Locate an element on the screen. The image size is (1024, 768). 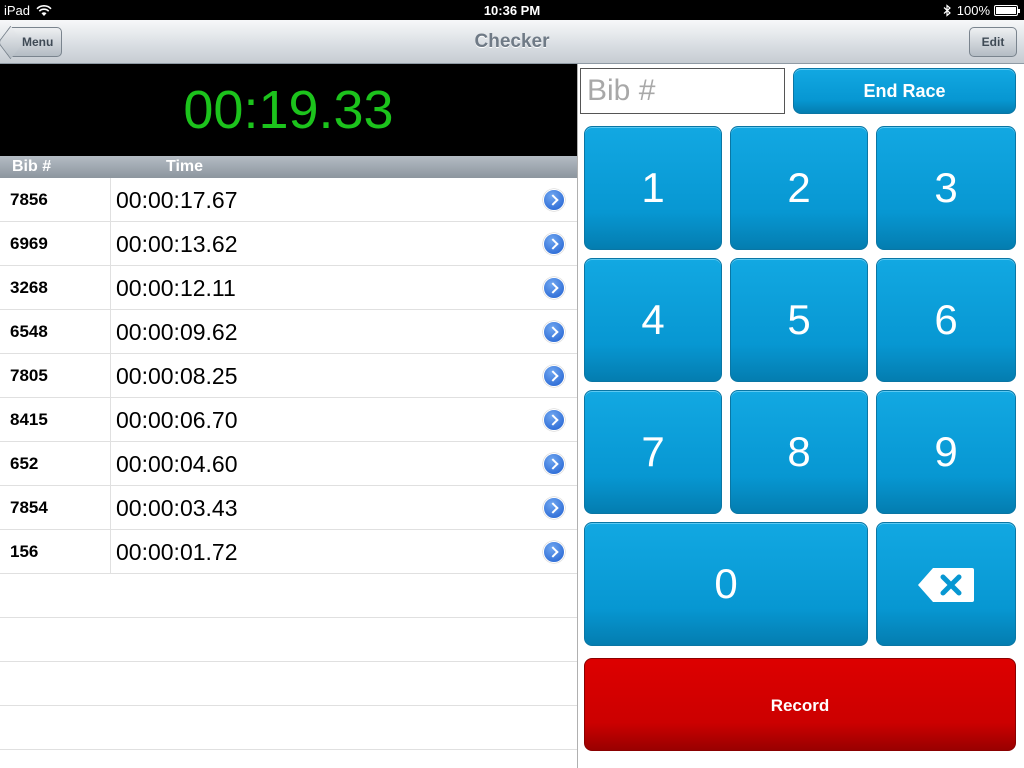
record-button: Record is located at coordinates (800, 704).